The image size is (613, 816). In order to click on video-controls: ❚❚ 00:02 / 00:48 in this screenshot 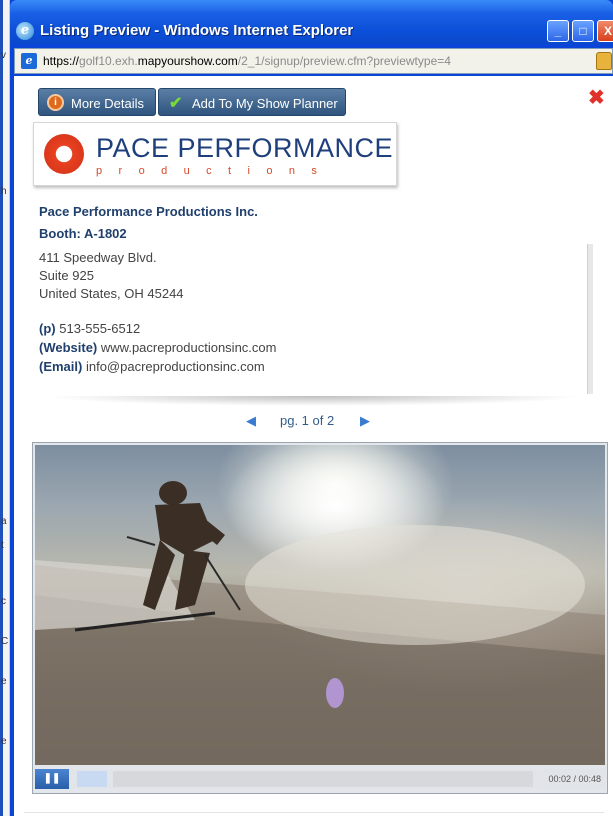, I will do `click(320, 779)`.